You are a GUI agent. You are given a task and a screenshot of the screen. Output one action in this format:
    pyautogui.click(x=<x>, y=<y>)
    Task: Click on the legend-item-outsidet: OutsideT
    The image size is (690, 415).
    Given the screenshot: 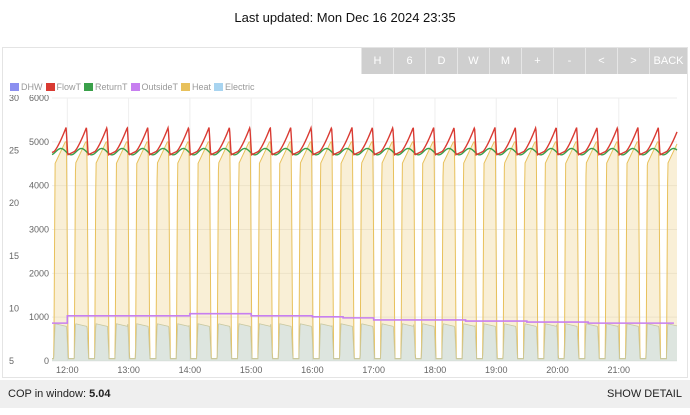 What is the action you would take?
    pyautogui.click(x=154, y=87)
    